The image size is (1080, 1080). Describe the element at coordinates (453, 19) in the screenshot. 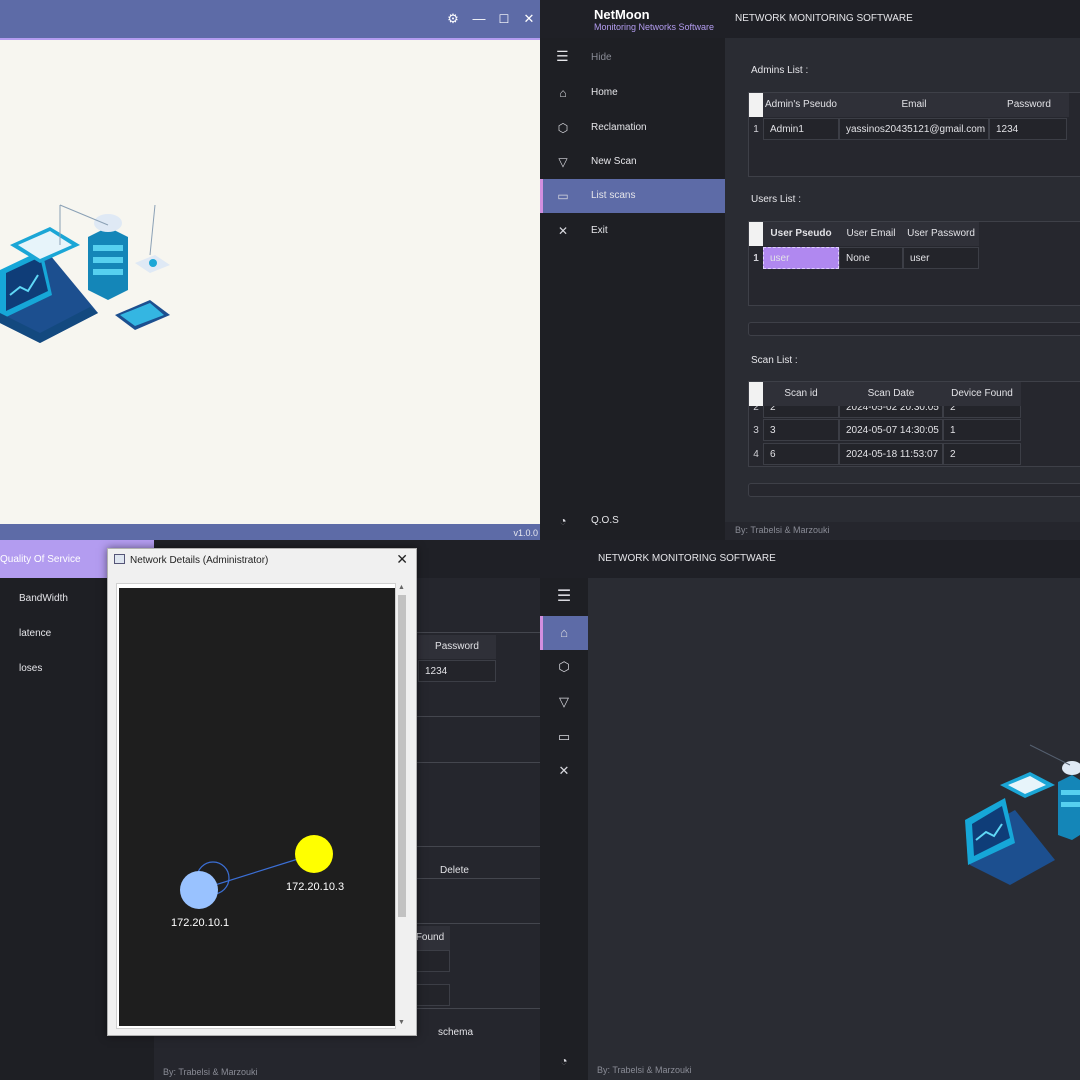

I see `gear-icon: ⚙` at that location.